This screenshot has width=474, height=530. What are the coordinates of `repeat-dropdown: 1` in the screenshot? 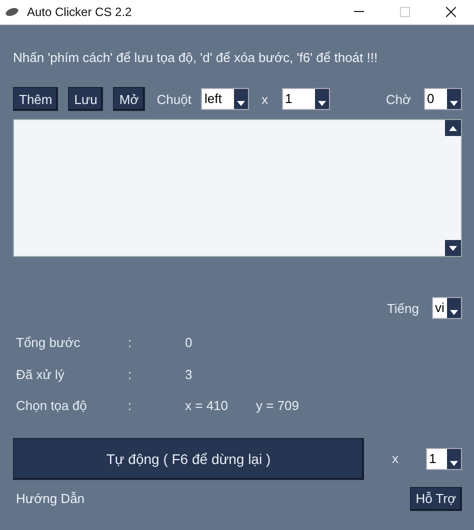 It's located at (306, 99).